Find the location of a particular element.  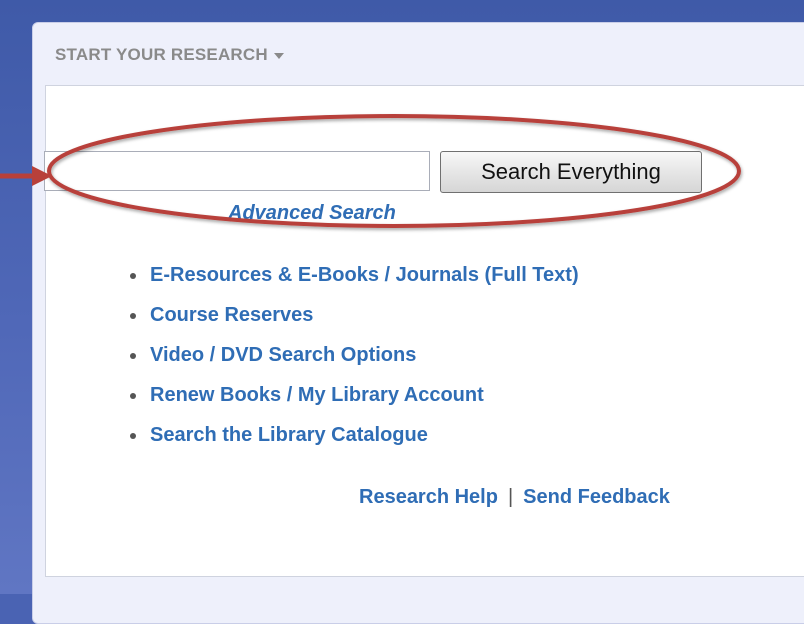

send-feedback-link: Send Feedback is located at coordinates (596, 497).